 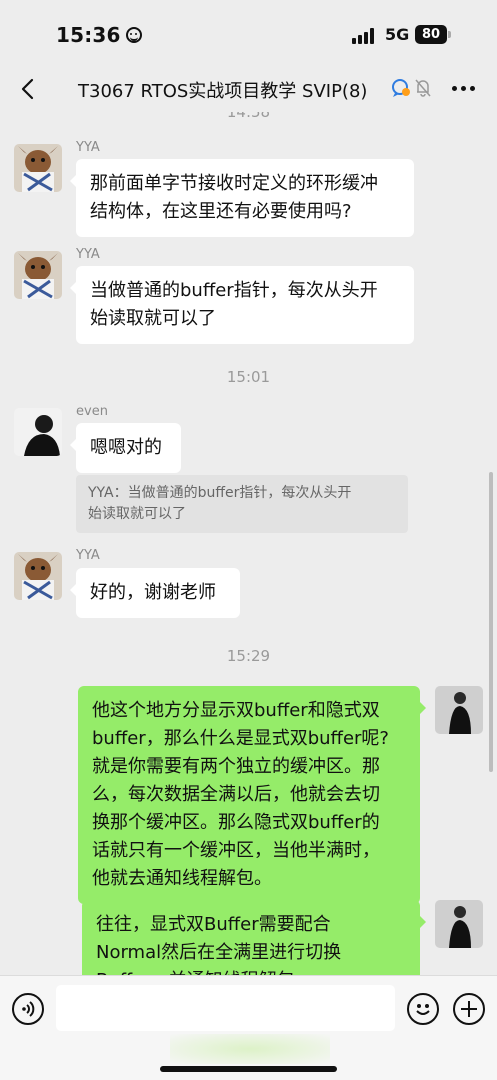 What do you see at coordinates (133, 35) in the screenshot?
I see `focus-mode-icon` at bounding box center [133, 35].